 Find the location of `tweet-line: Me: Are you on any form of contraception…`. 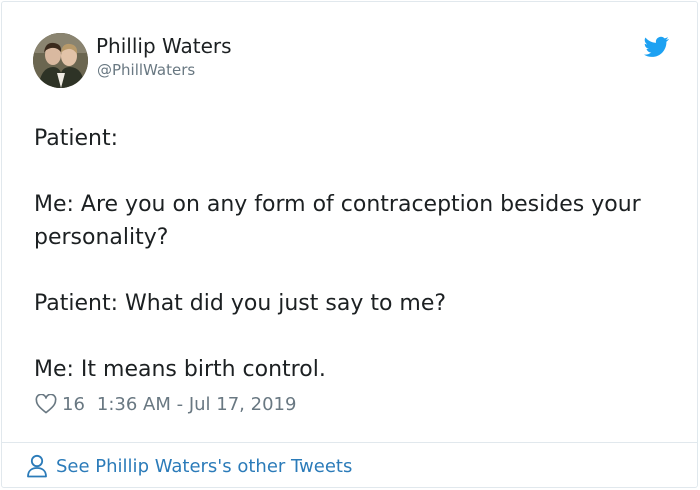

tweet-line: Me: Are you on any form of contraception… is located at coordinates (337, 221).